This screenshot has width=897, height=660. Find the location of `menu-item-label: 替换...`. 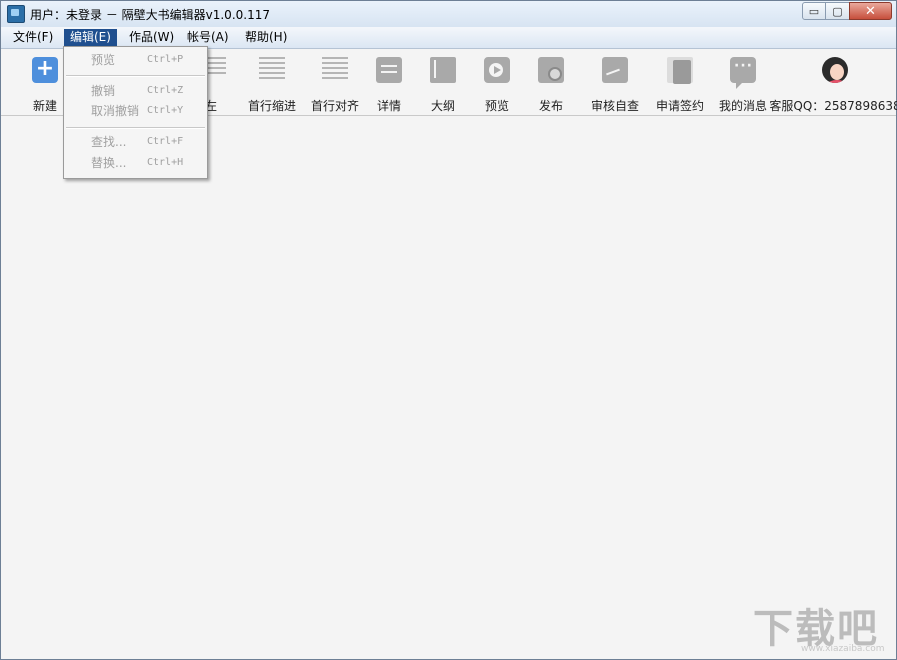

menu-item-label: 替换... is located at coordinates (109, 163).